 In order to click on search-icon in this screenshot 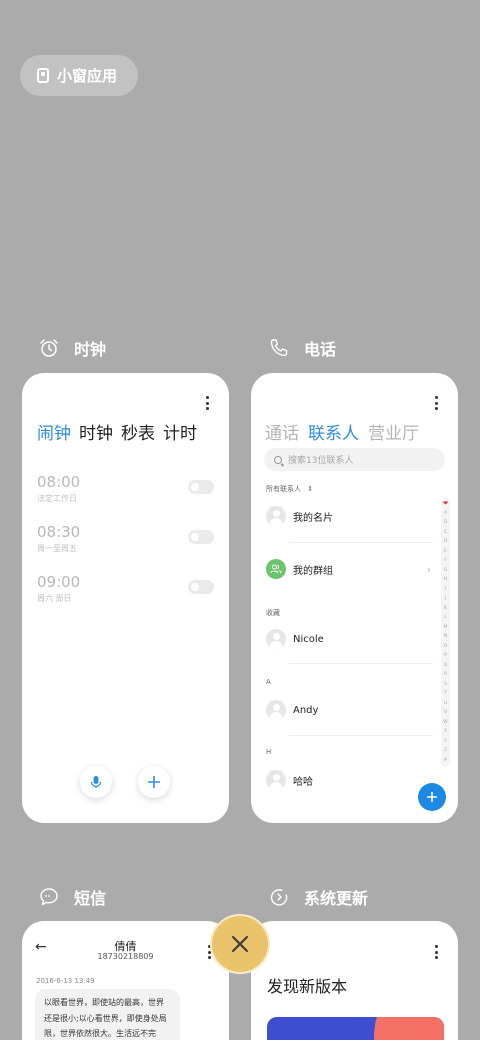, I will do `click(278, 459)`.